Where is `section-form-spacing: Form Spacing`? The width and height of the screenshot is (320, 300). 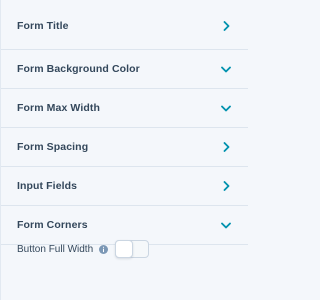
section-form-spacing: Form Spacing is located at coordinates (124, 147).